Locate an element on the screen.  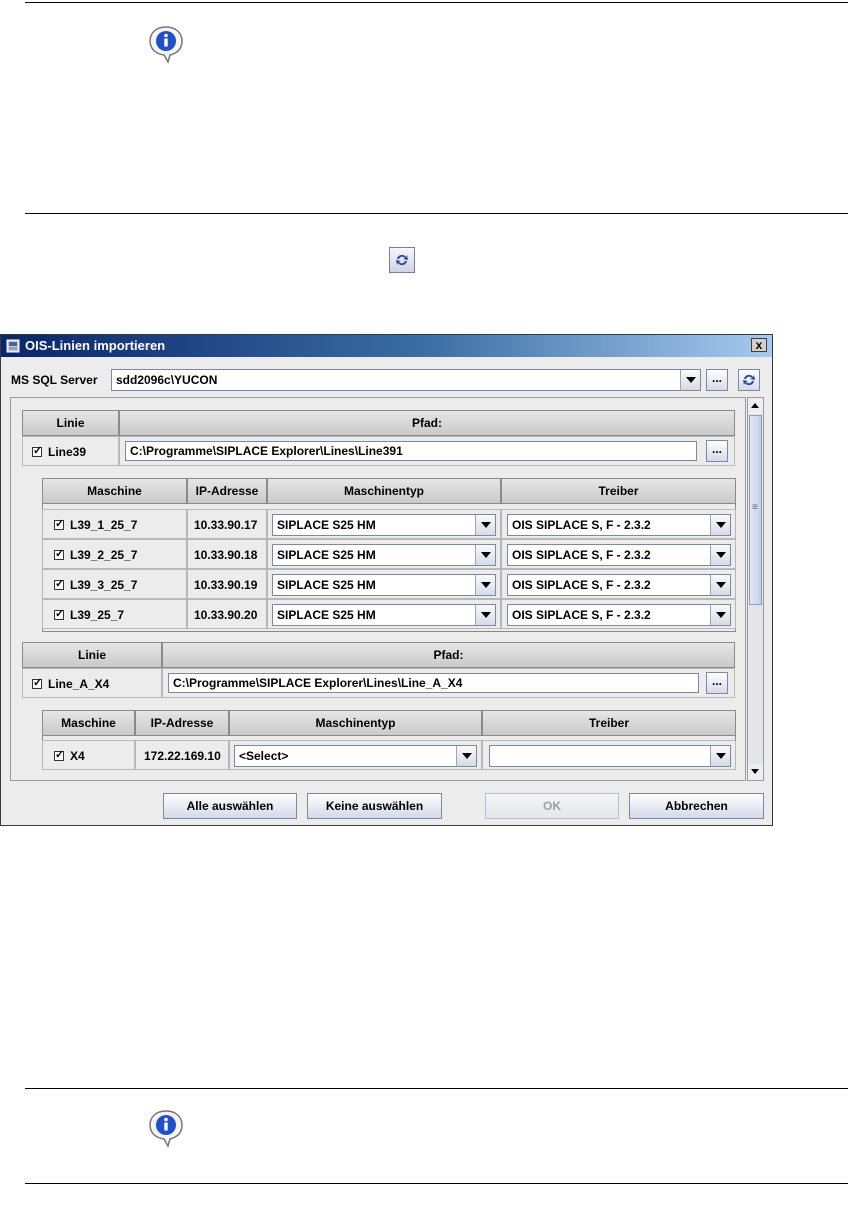
server-value: sdd2096c\YUCON is located at coordinates (167, 380).